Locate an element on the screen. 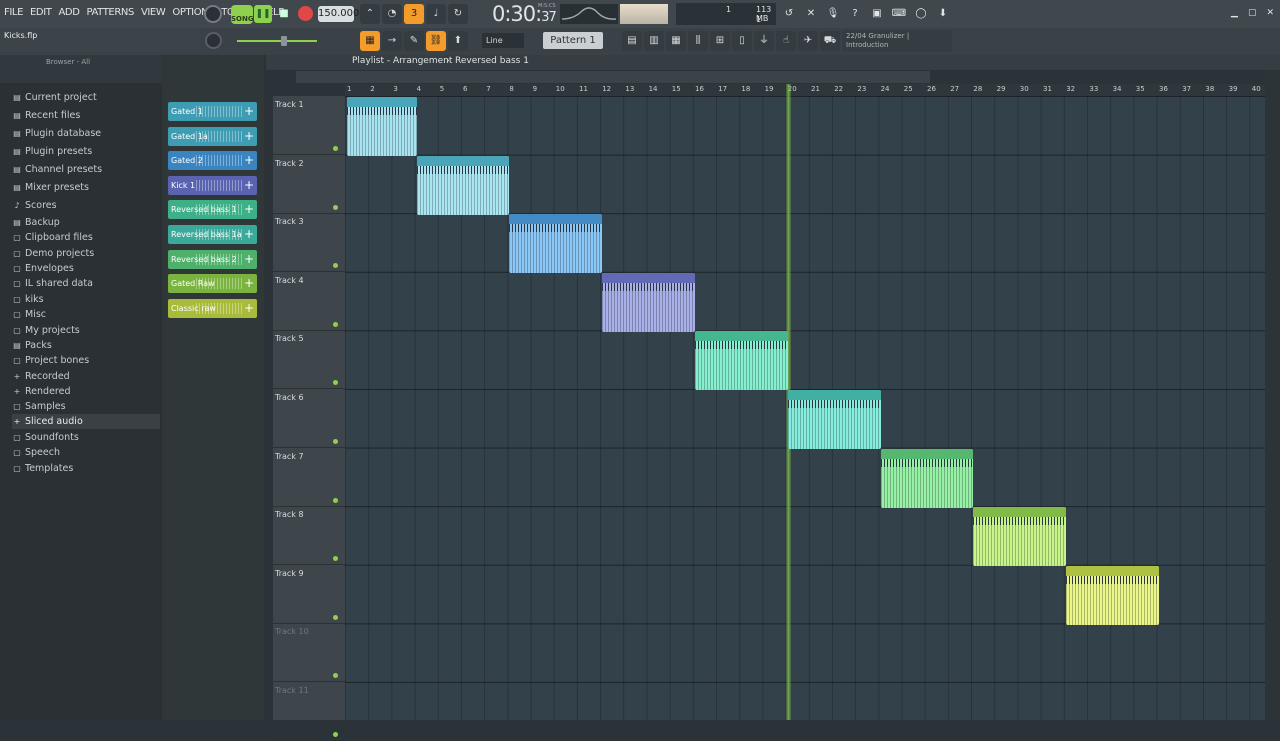 The height and width of the screenshot is (741, 1280). wait-input-icon: ◔ is located at coordinates (392, 14).